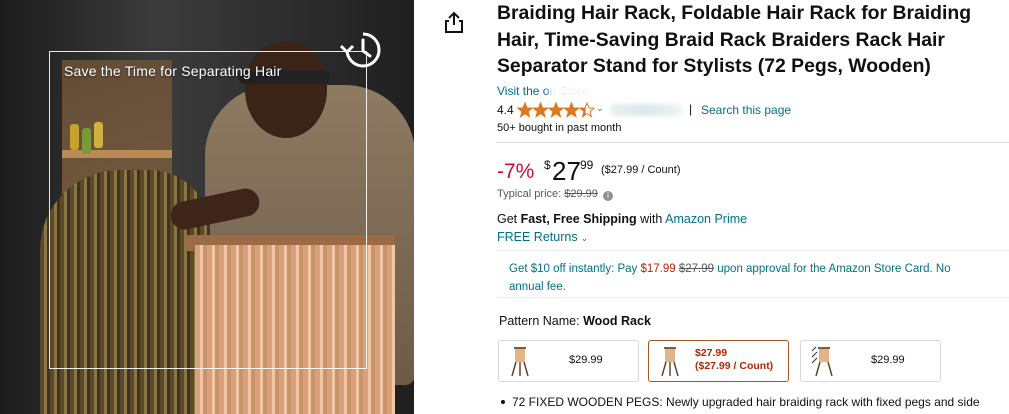 This screenshot has height=414, width=1009. I want to click on option-price-per-unit: ($27.99 / Count), so click(734, 366).